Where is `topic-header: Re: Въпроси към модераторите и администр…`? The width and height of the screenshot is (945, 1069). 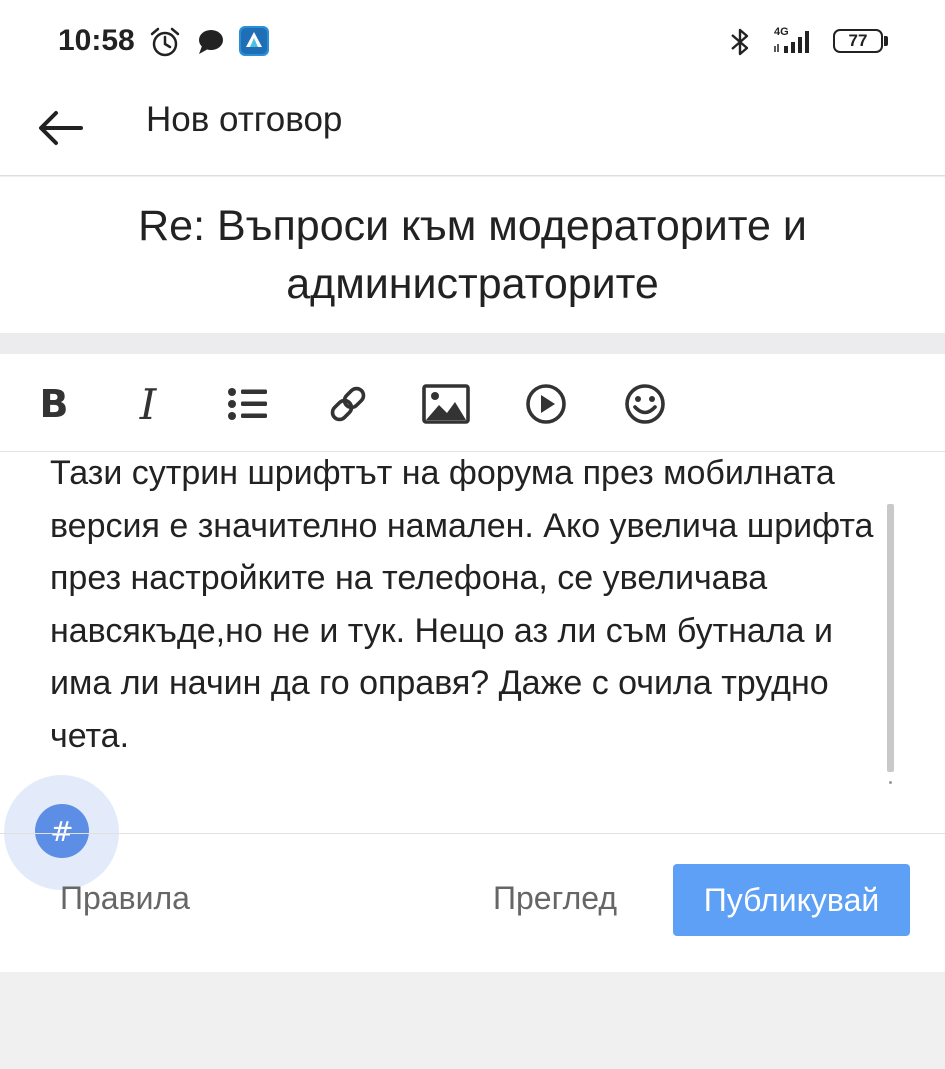 topic-header: Re: Въпроси към модераторите и администр… is located at coordinates (472, 255).